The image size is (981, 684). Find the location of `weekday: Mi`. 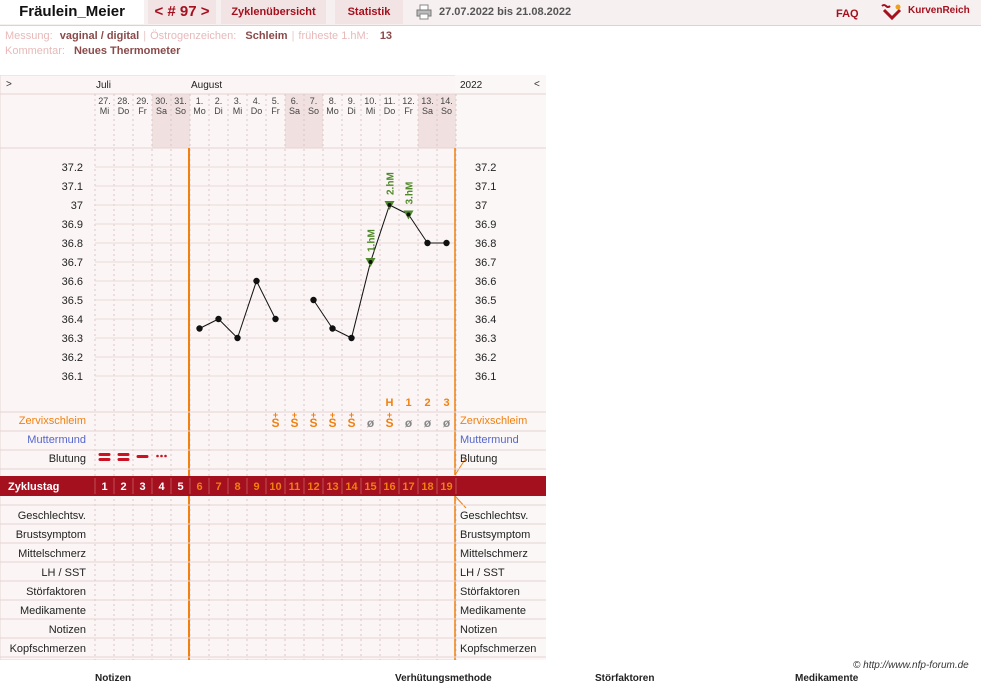

weekday: Mi is located at coordinates (105, 111).